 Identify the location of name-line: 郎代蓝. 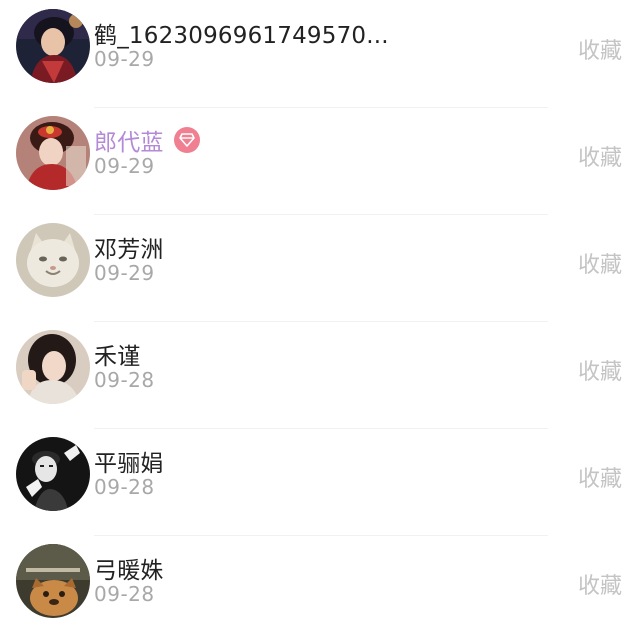
(147, 140).